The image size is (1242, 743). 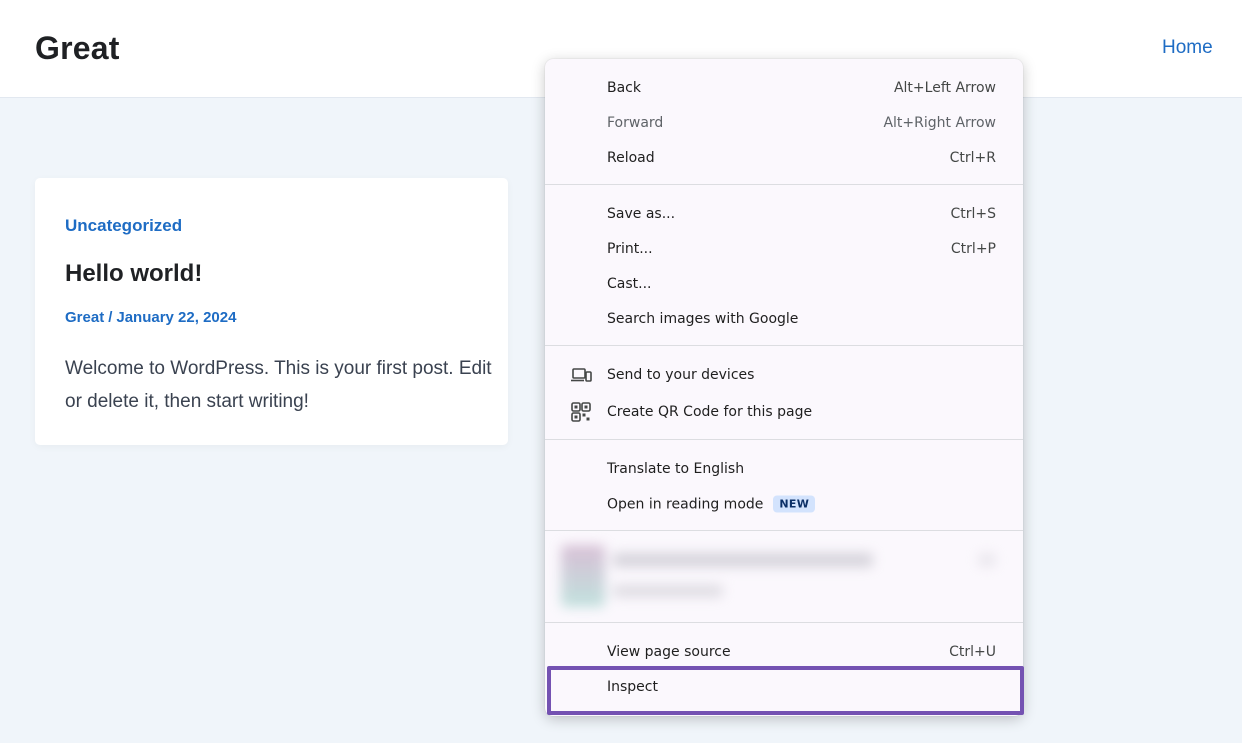 I want to click on menu-item-reading-mode: Open in reading mode NEW, so click(x=784, y=503).